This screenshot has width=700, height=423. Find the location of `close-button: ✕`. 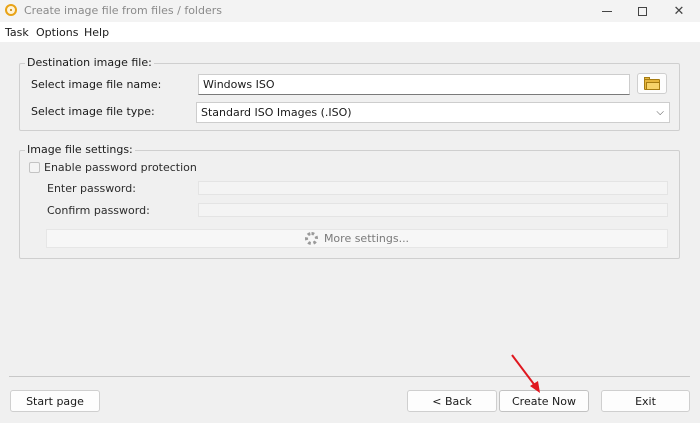

close-button: ✕ is located at coordinates (679, 11).